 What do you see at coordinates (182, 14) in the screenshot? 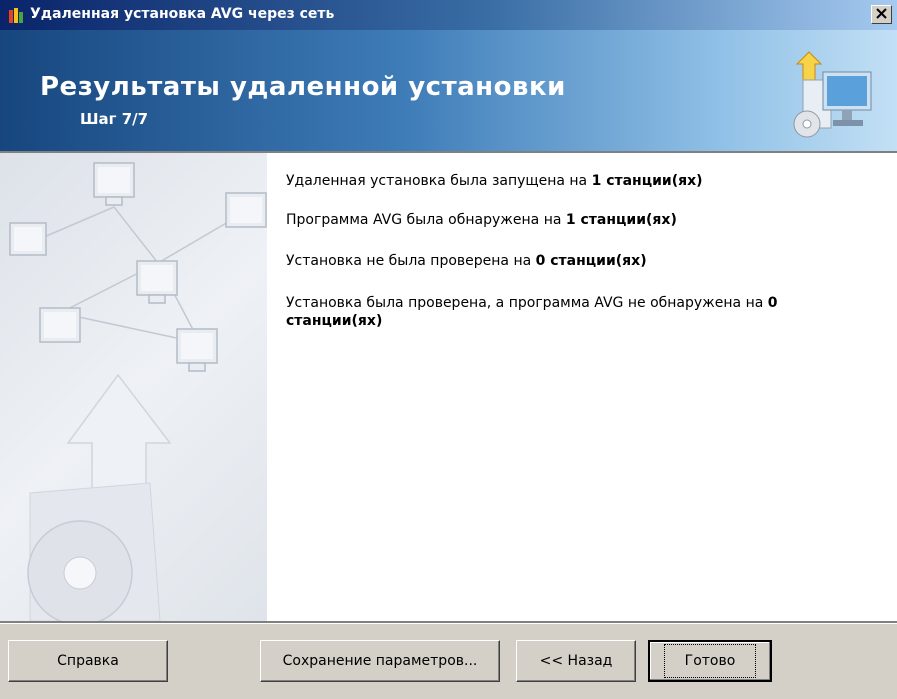
I see `window-title: Удаленная установка AVG через сеть` at bounding box center [182, 14].